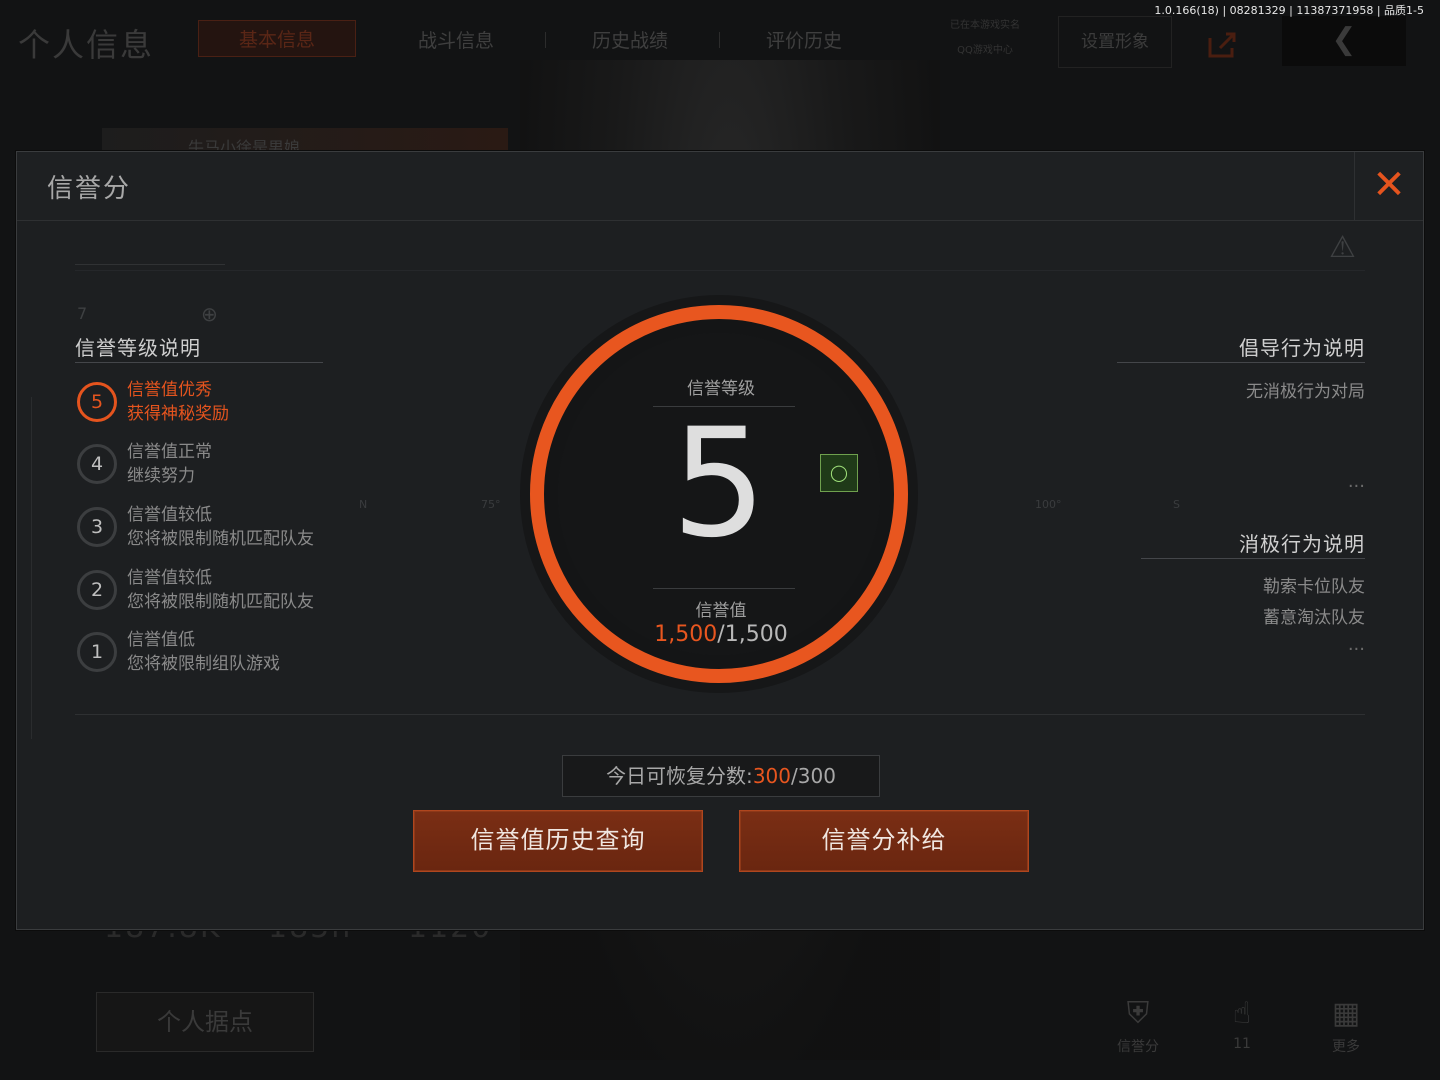 The image size is (1440, 1080). What do you see at coordinates (97, 402) in the screenshot?
I see `level-number-badge: 5` at bounding box center [97, 402].